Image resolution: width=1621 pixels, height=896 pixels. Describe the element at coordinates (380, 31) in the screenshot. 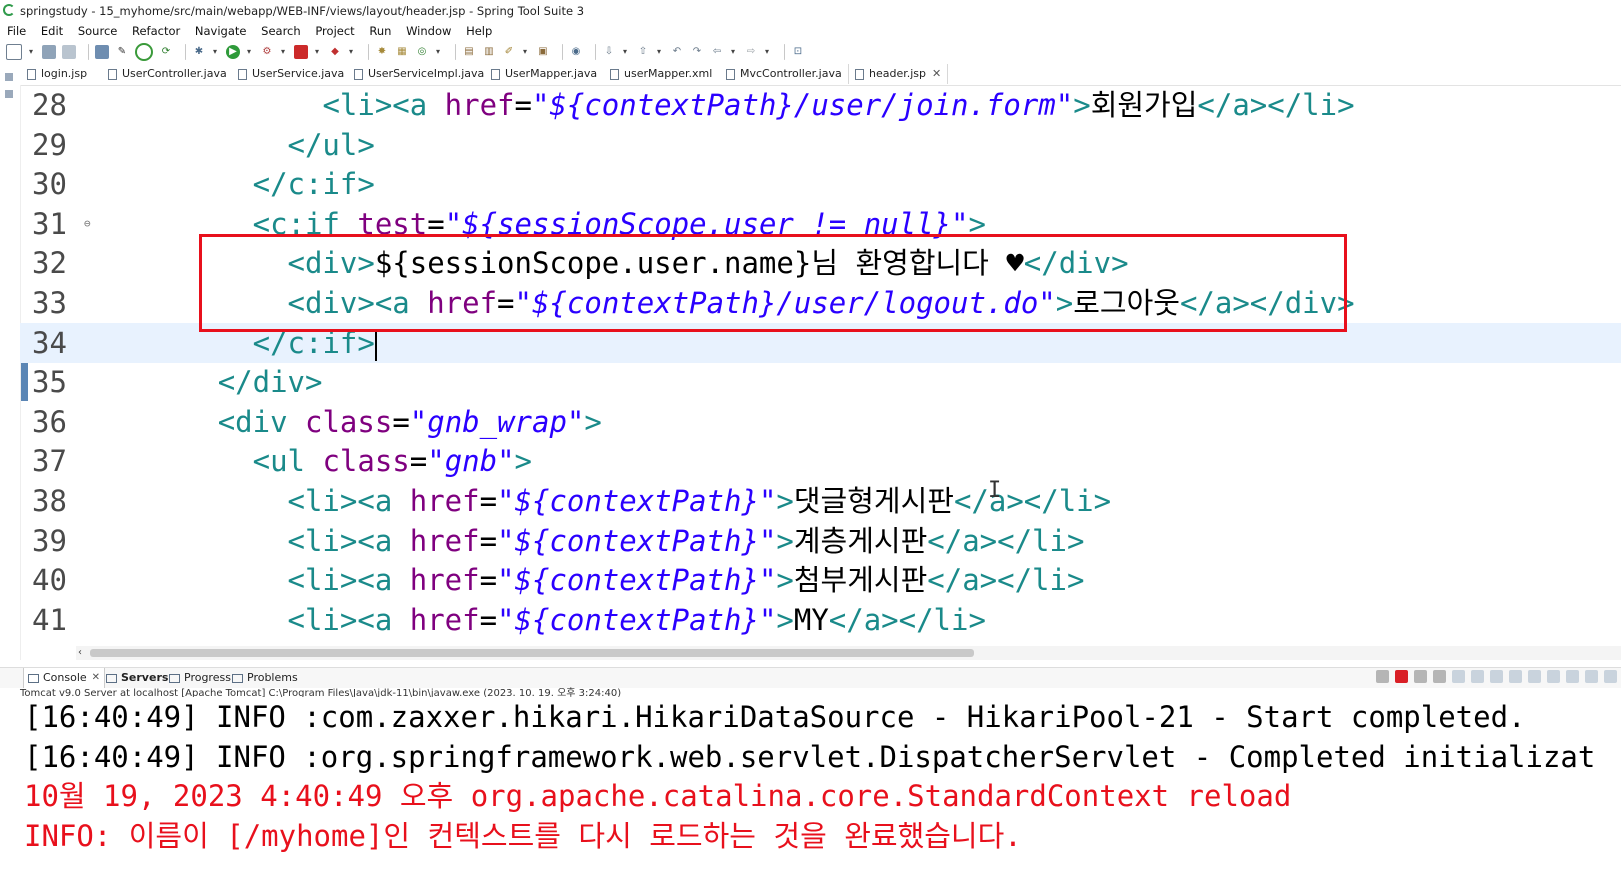

I see `menu-run: Run` at that location.